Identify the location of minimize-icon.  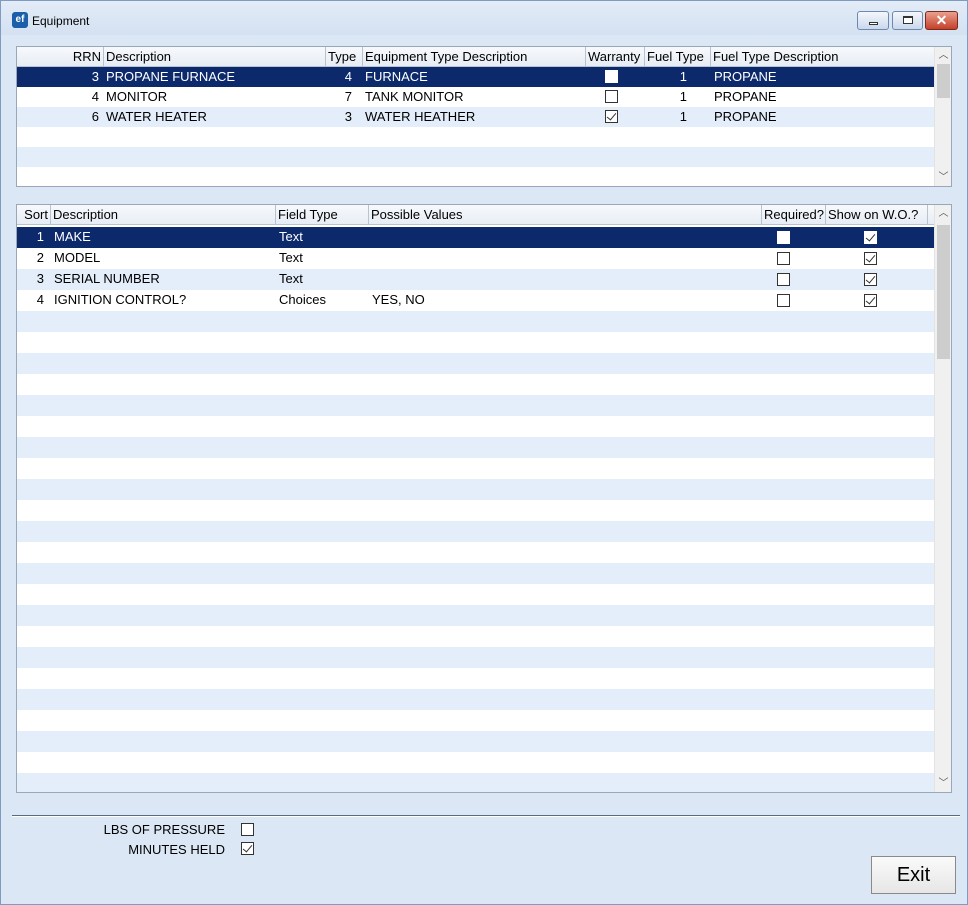
(873, 23).